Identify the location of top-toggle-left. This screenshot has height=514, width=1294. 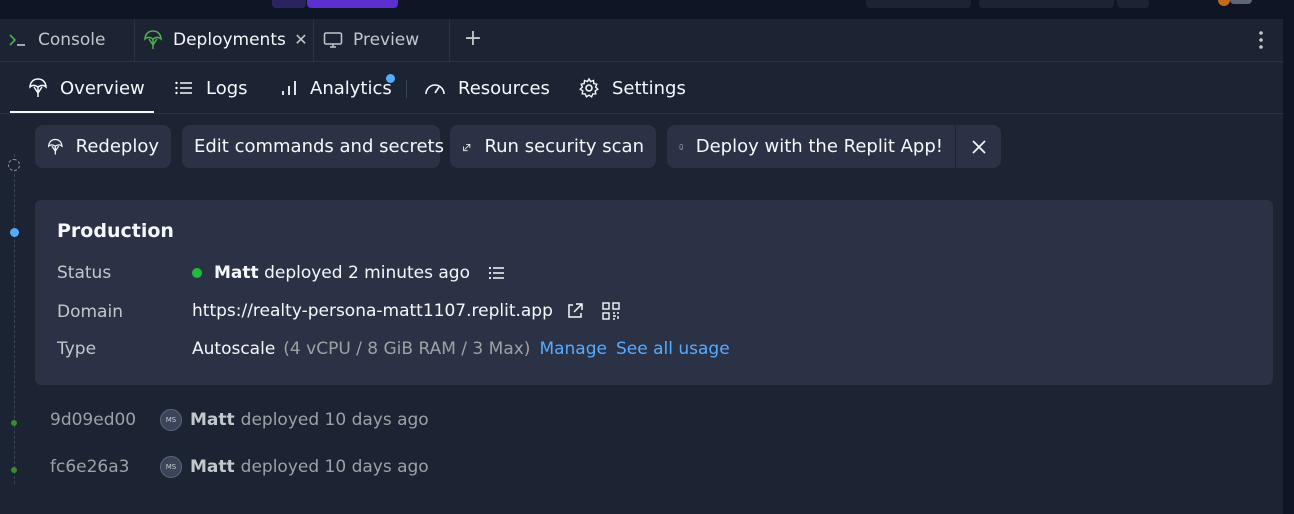
(289, 4).